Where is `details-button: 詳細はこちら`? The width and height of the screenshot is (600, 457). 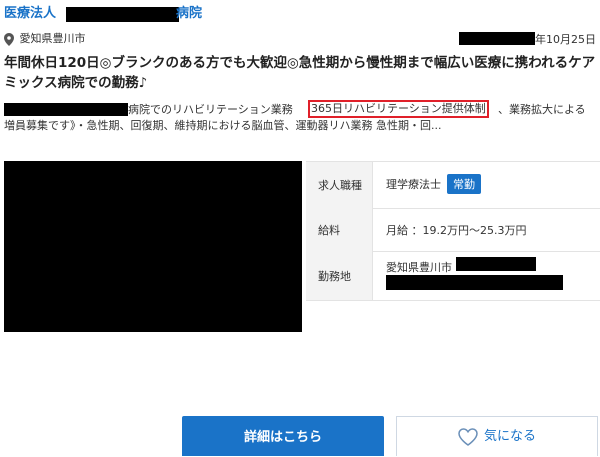
details-button: 詳細はこちら is located at coordinates (283, 436).